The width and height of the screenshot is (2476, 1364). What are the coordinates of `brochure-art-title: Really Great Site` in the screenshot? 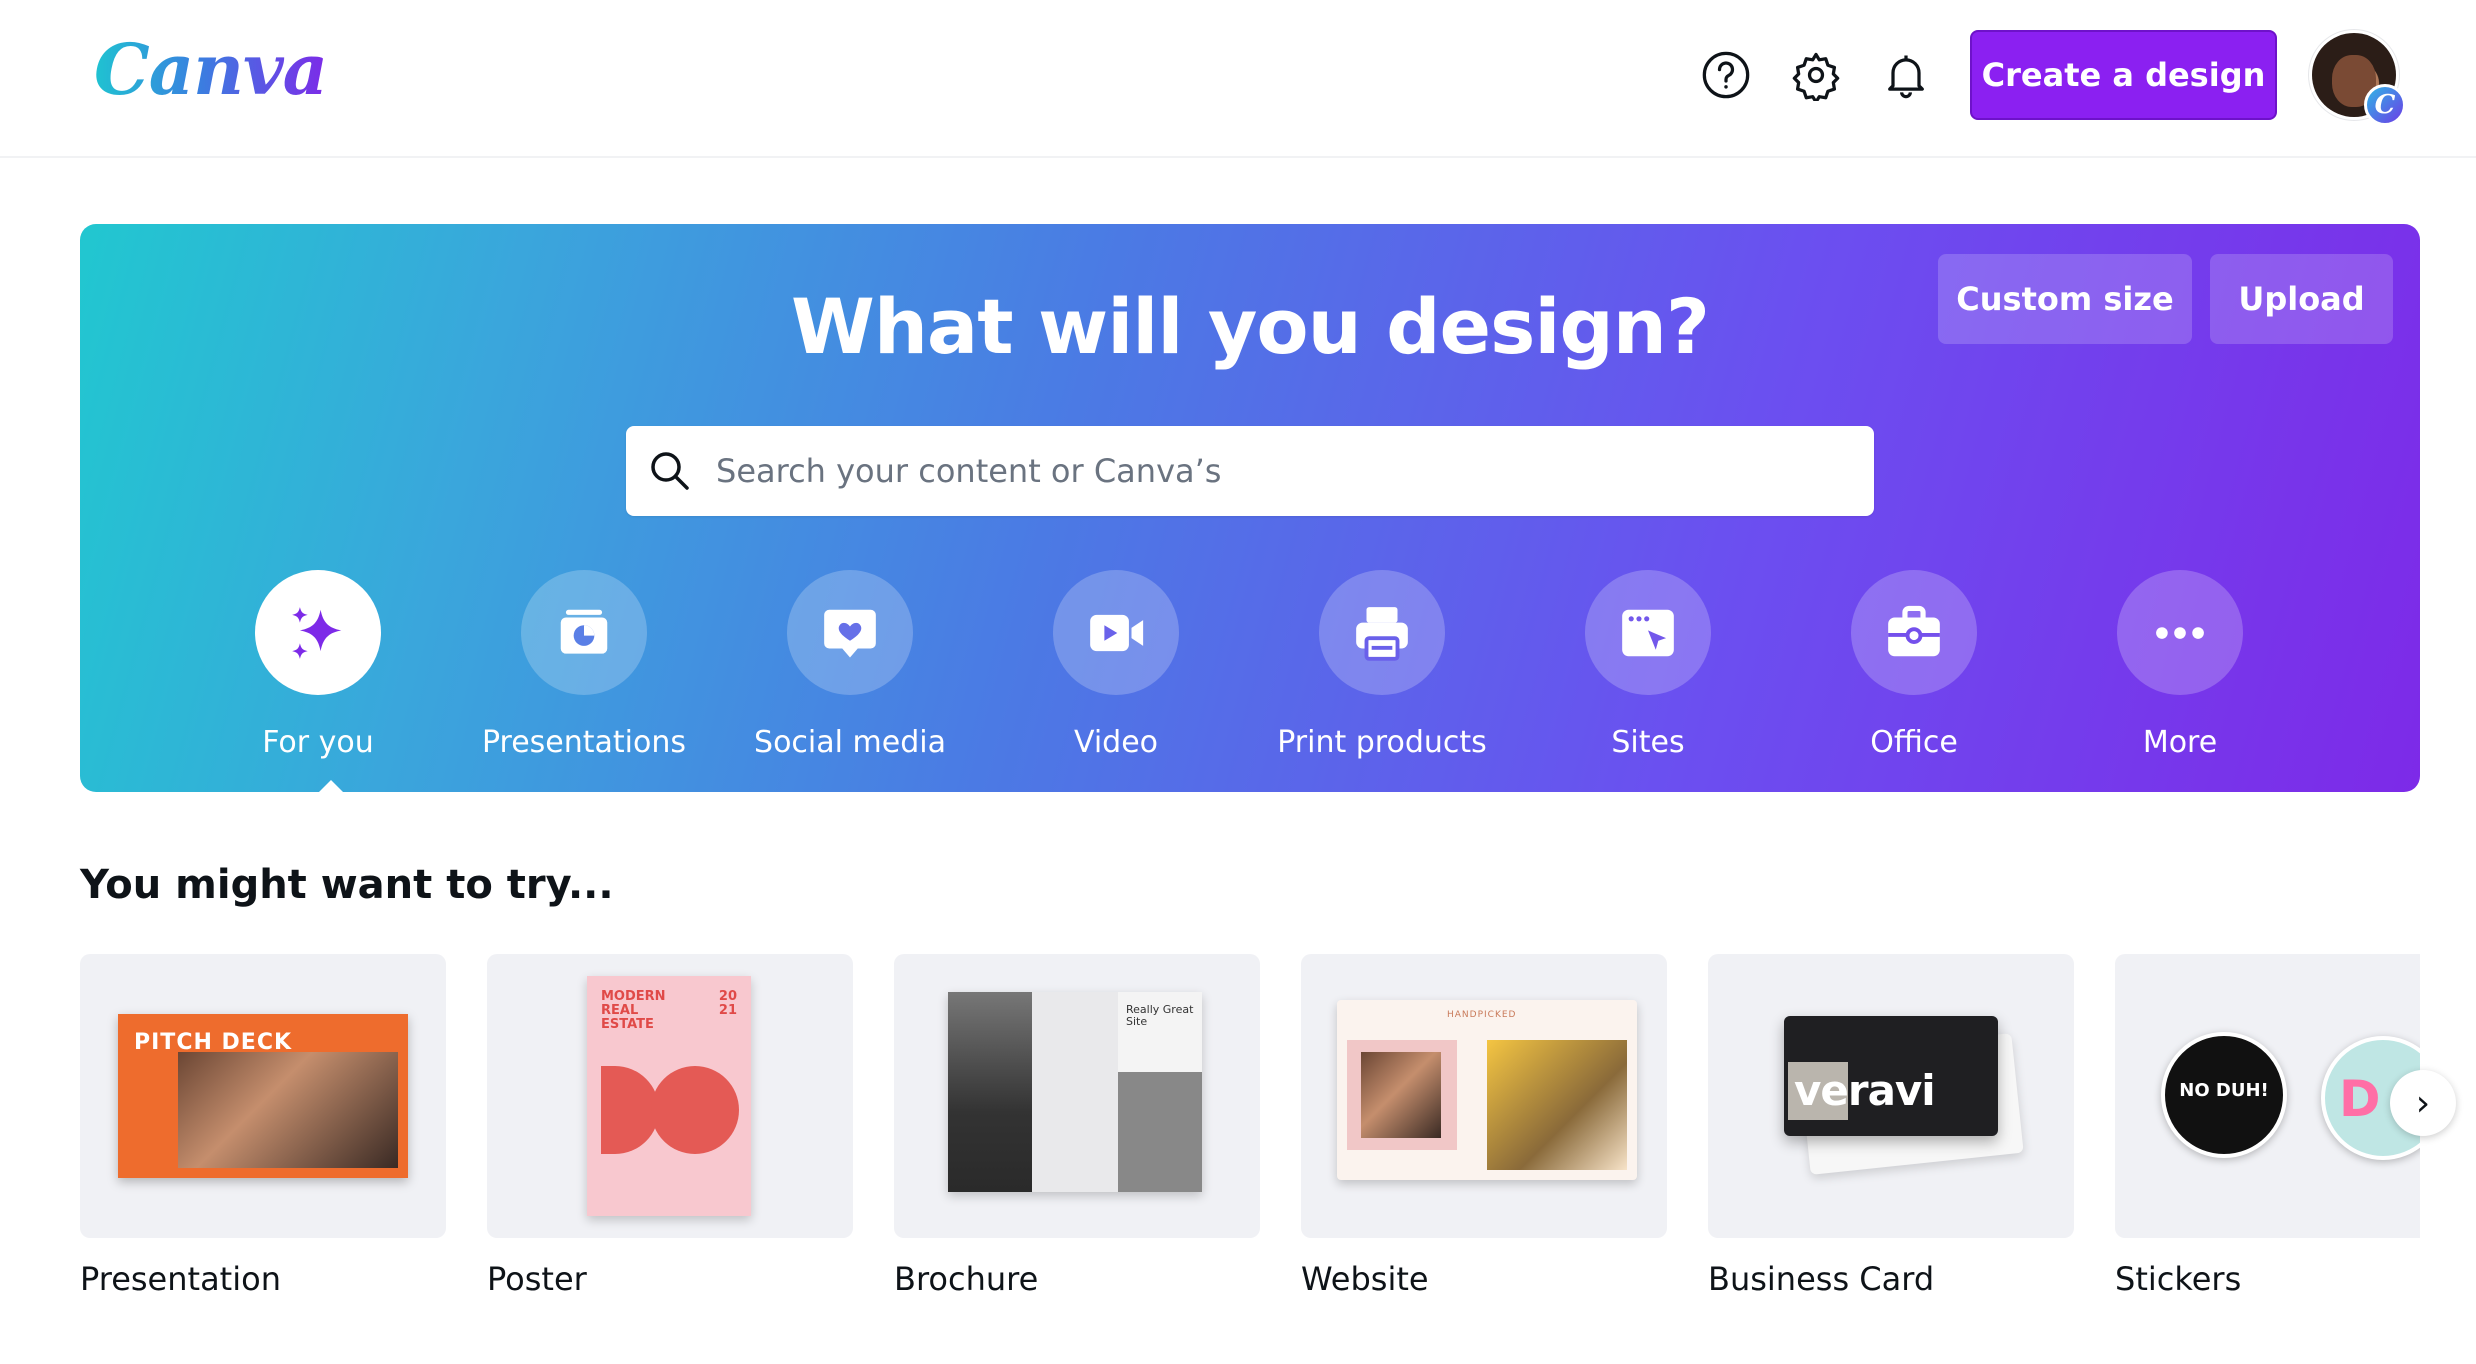 It's located at (1160, 1015).